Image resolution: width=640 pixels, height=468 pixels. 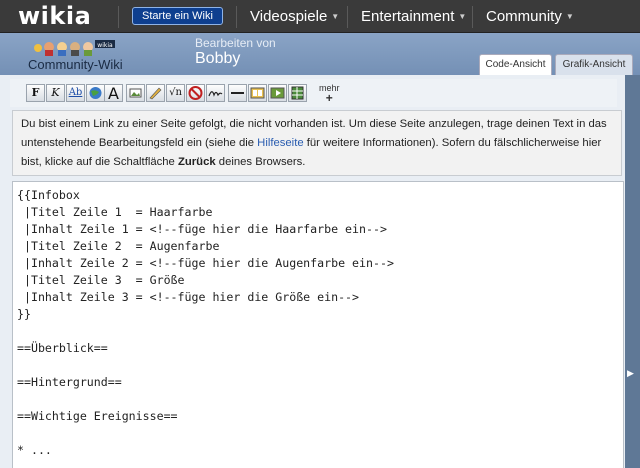 I want to click on code-line: |Titel Zeile 2 = Augenfarbe, so click(x=118, y=246).